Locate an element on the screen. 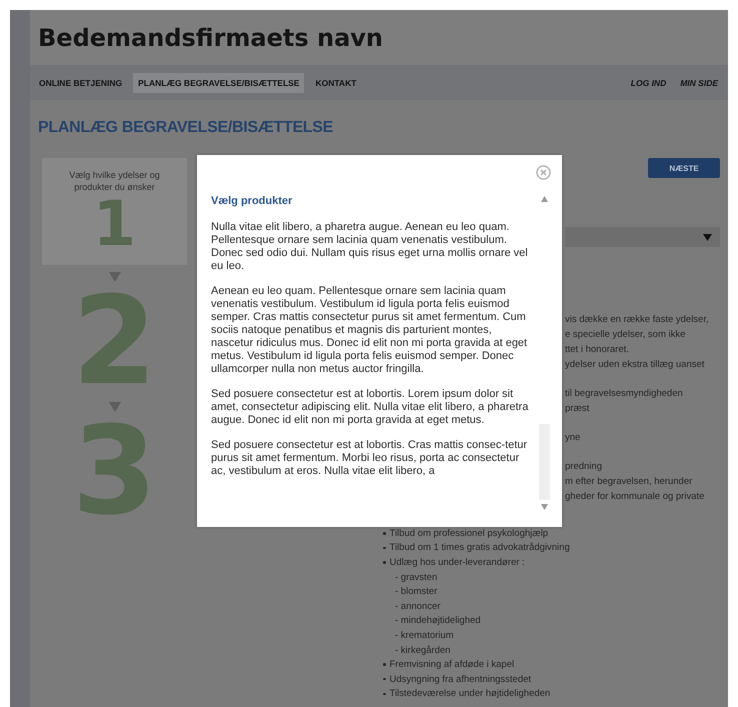 Image resolution: width=738 pixels, height=707 pixels. text-line: til begravelsesmyndigheden is located at coordinates (624, 394).